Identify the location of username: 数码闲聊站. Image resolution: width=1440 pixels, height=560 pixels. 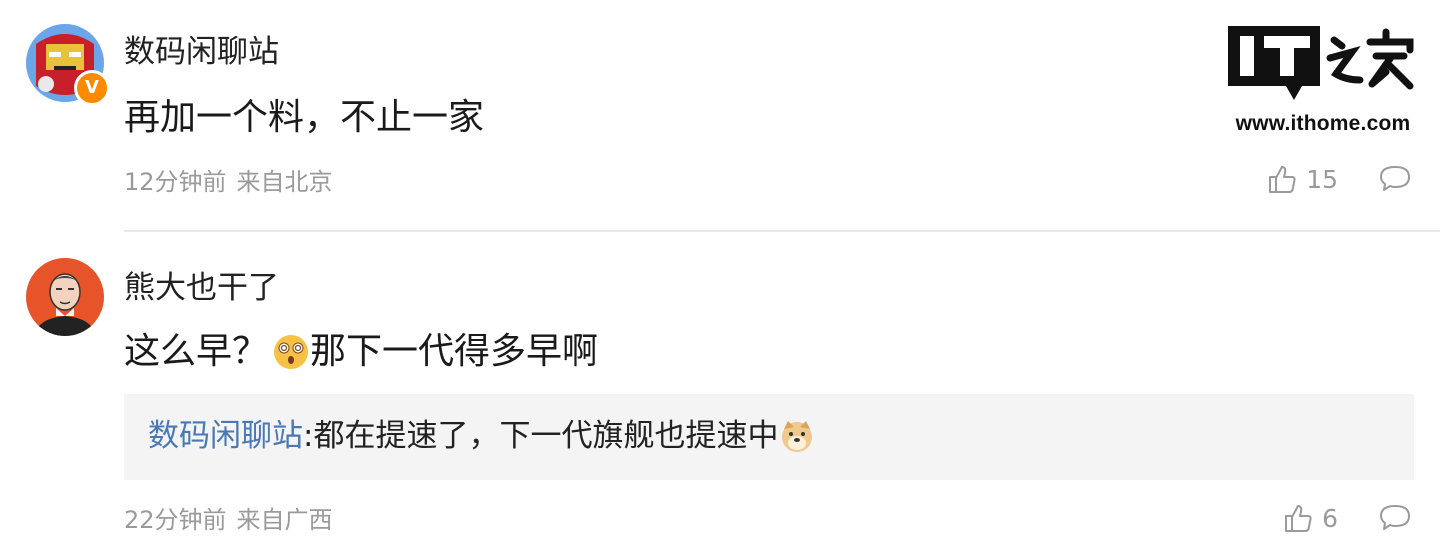
(201, 52).